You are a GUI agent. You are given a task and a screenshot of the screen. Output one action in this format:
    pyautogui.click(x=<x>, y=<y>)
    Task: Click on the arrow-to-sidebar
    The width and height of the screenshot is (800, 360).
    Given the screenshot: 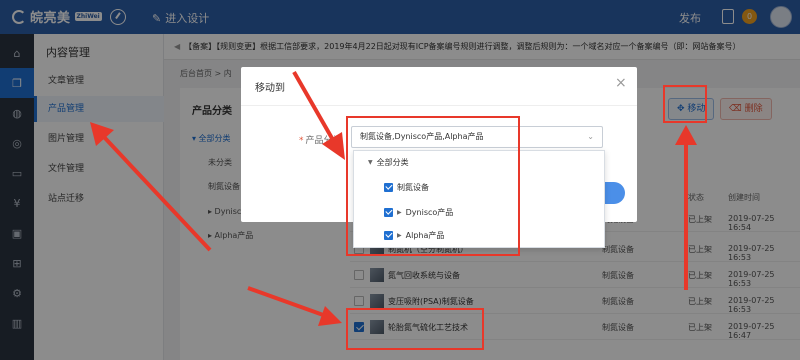 What is the action you would take?
    pyautogui.click(x=157, y=193)
    